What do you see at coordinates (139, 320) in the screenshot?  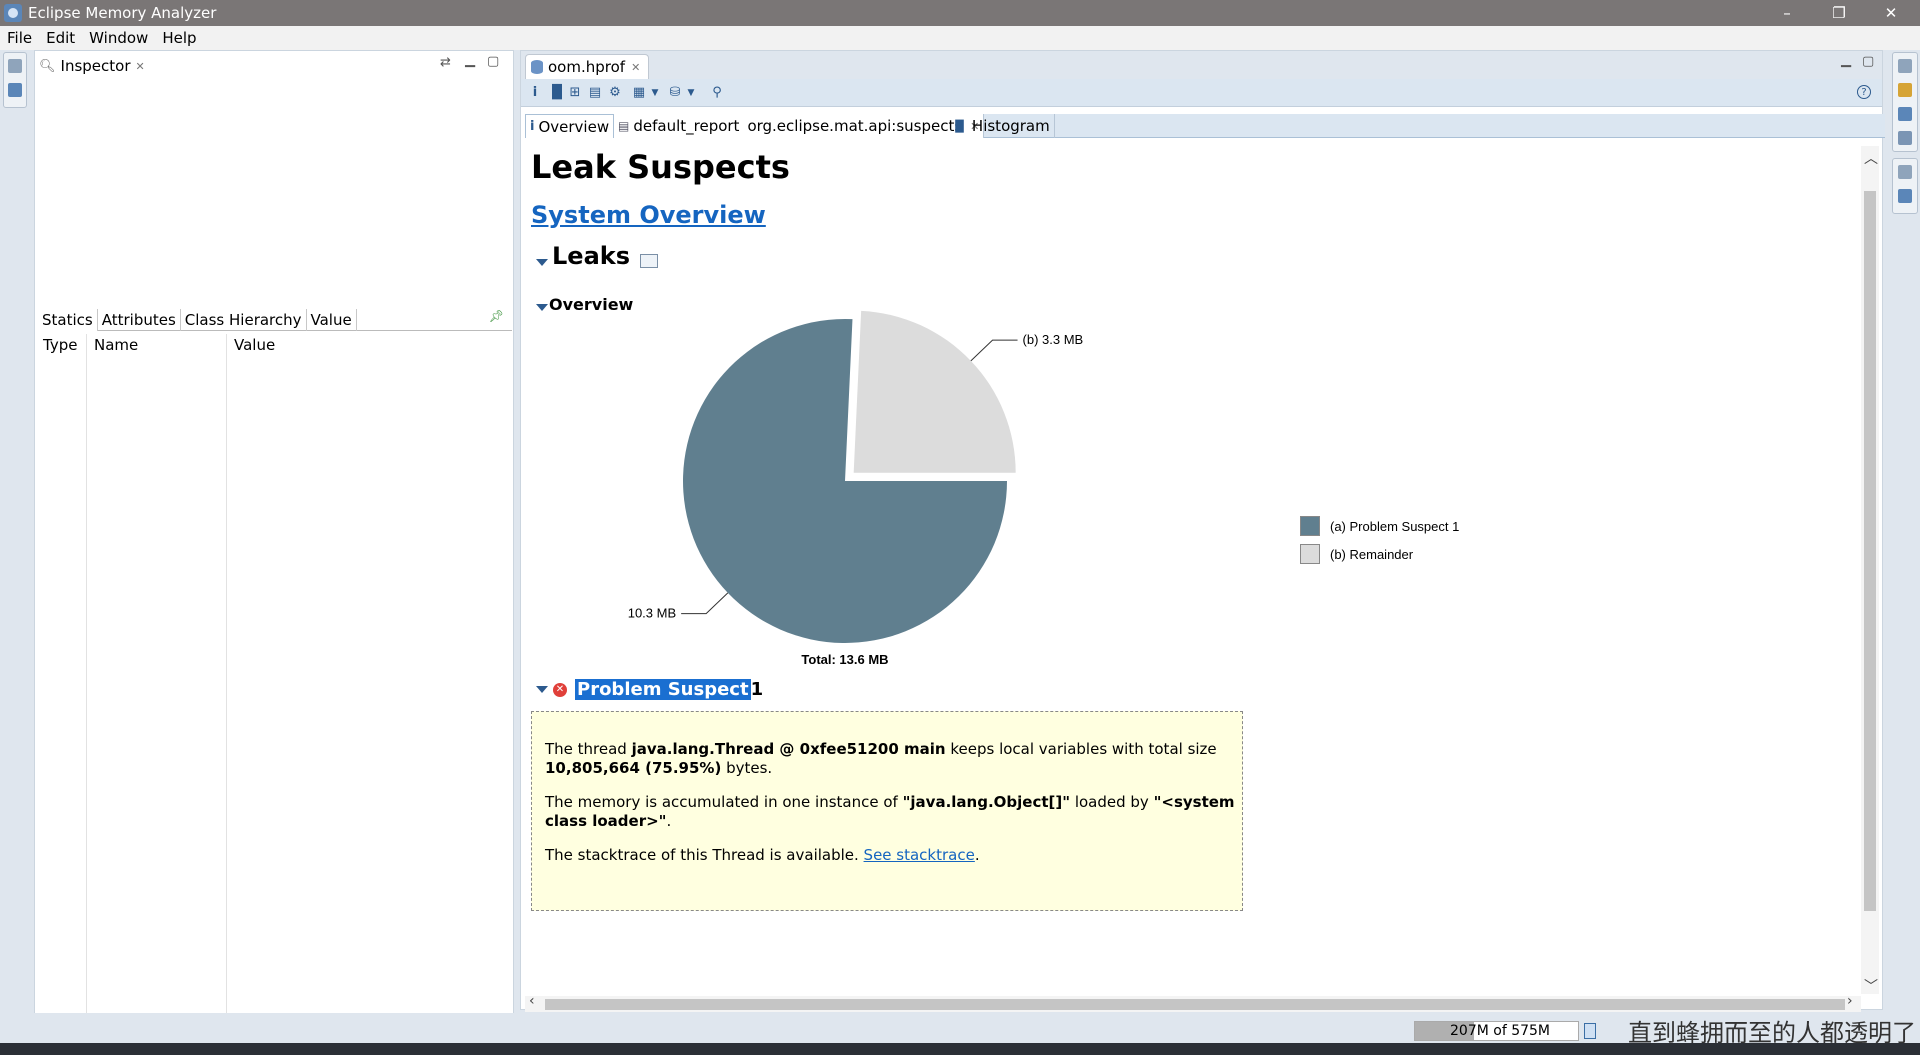 I see `tab-attributes: Attributes` at bounding box center [139, 320].